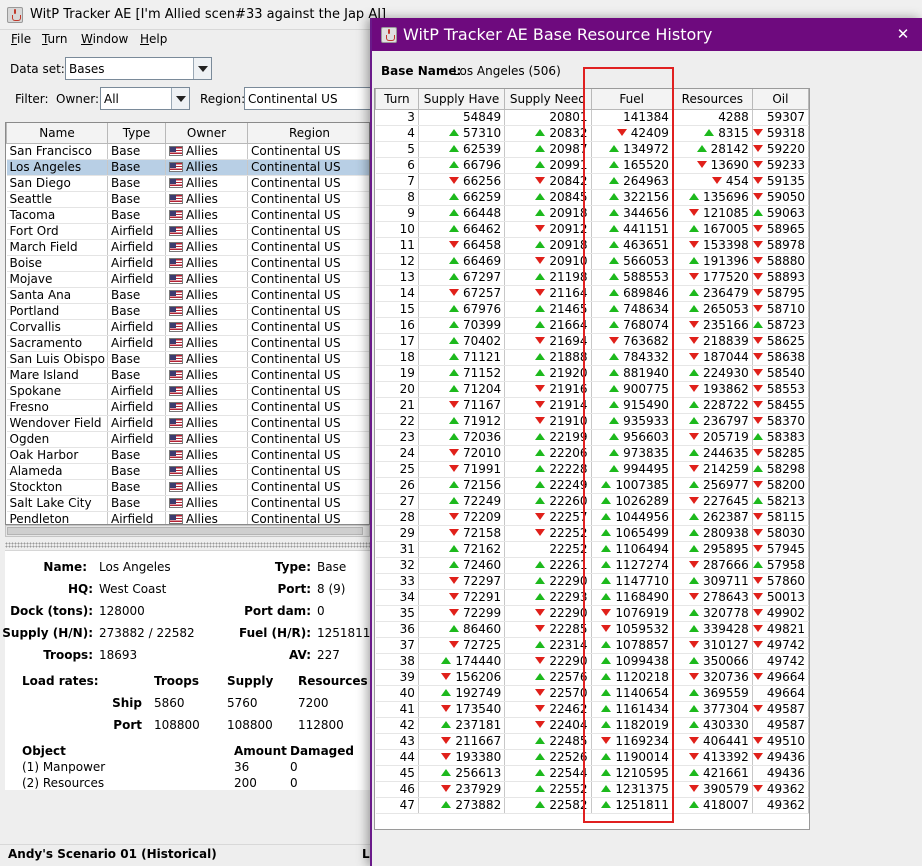 Image resolution: width=922 pixels, height=866 pixels. I want to click on table-row: 21 71167 21914 915490 228722 58455, so click(592, 405).